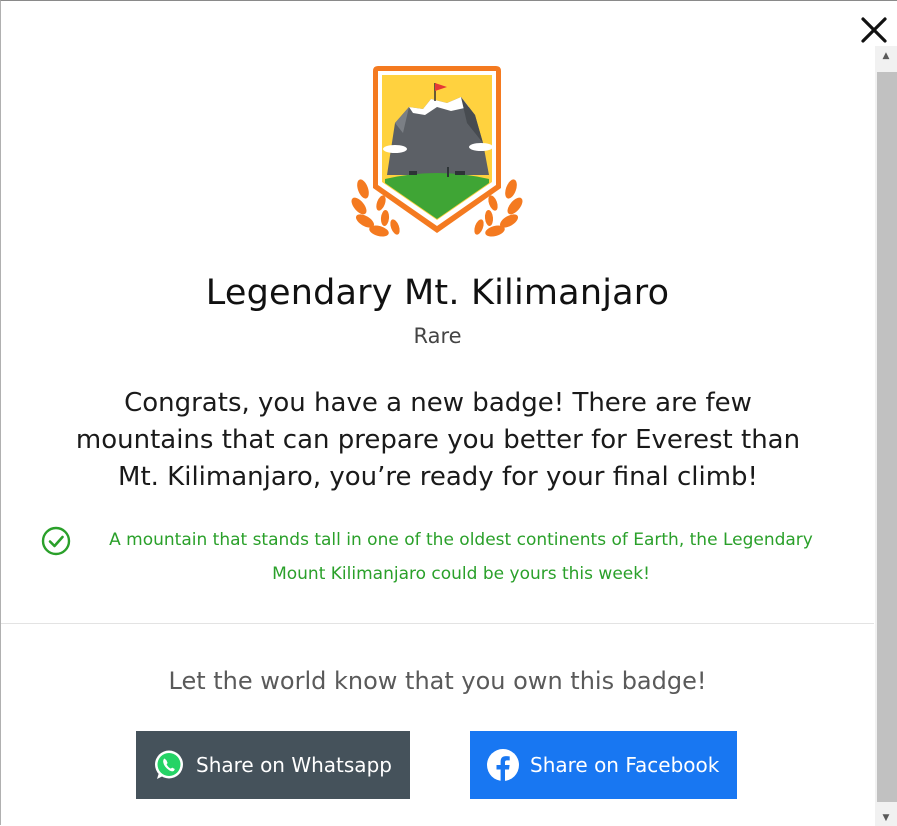  What do you see at coordinates (437, 336) in the screenshot?
I see `badge-rarity: Rare` at bounding box center [437, 336].